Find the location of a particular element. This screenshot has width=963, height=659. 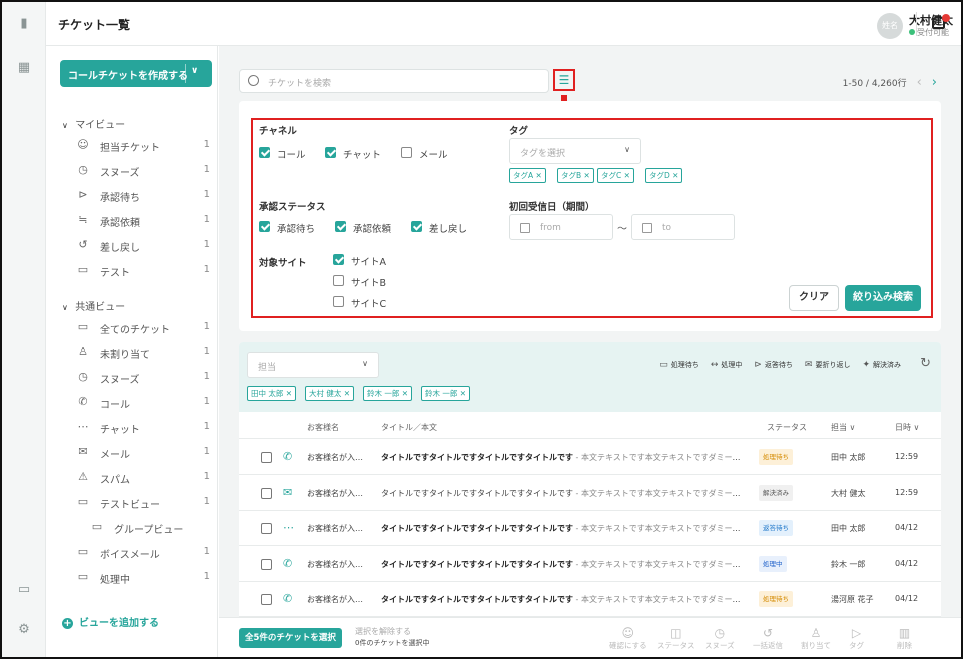

action-icon: ♙ is located at coordinates (816, 633).